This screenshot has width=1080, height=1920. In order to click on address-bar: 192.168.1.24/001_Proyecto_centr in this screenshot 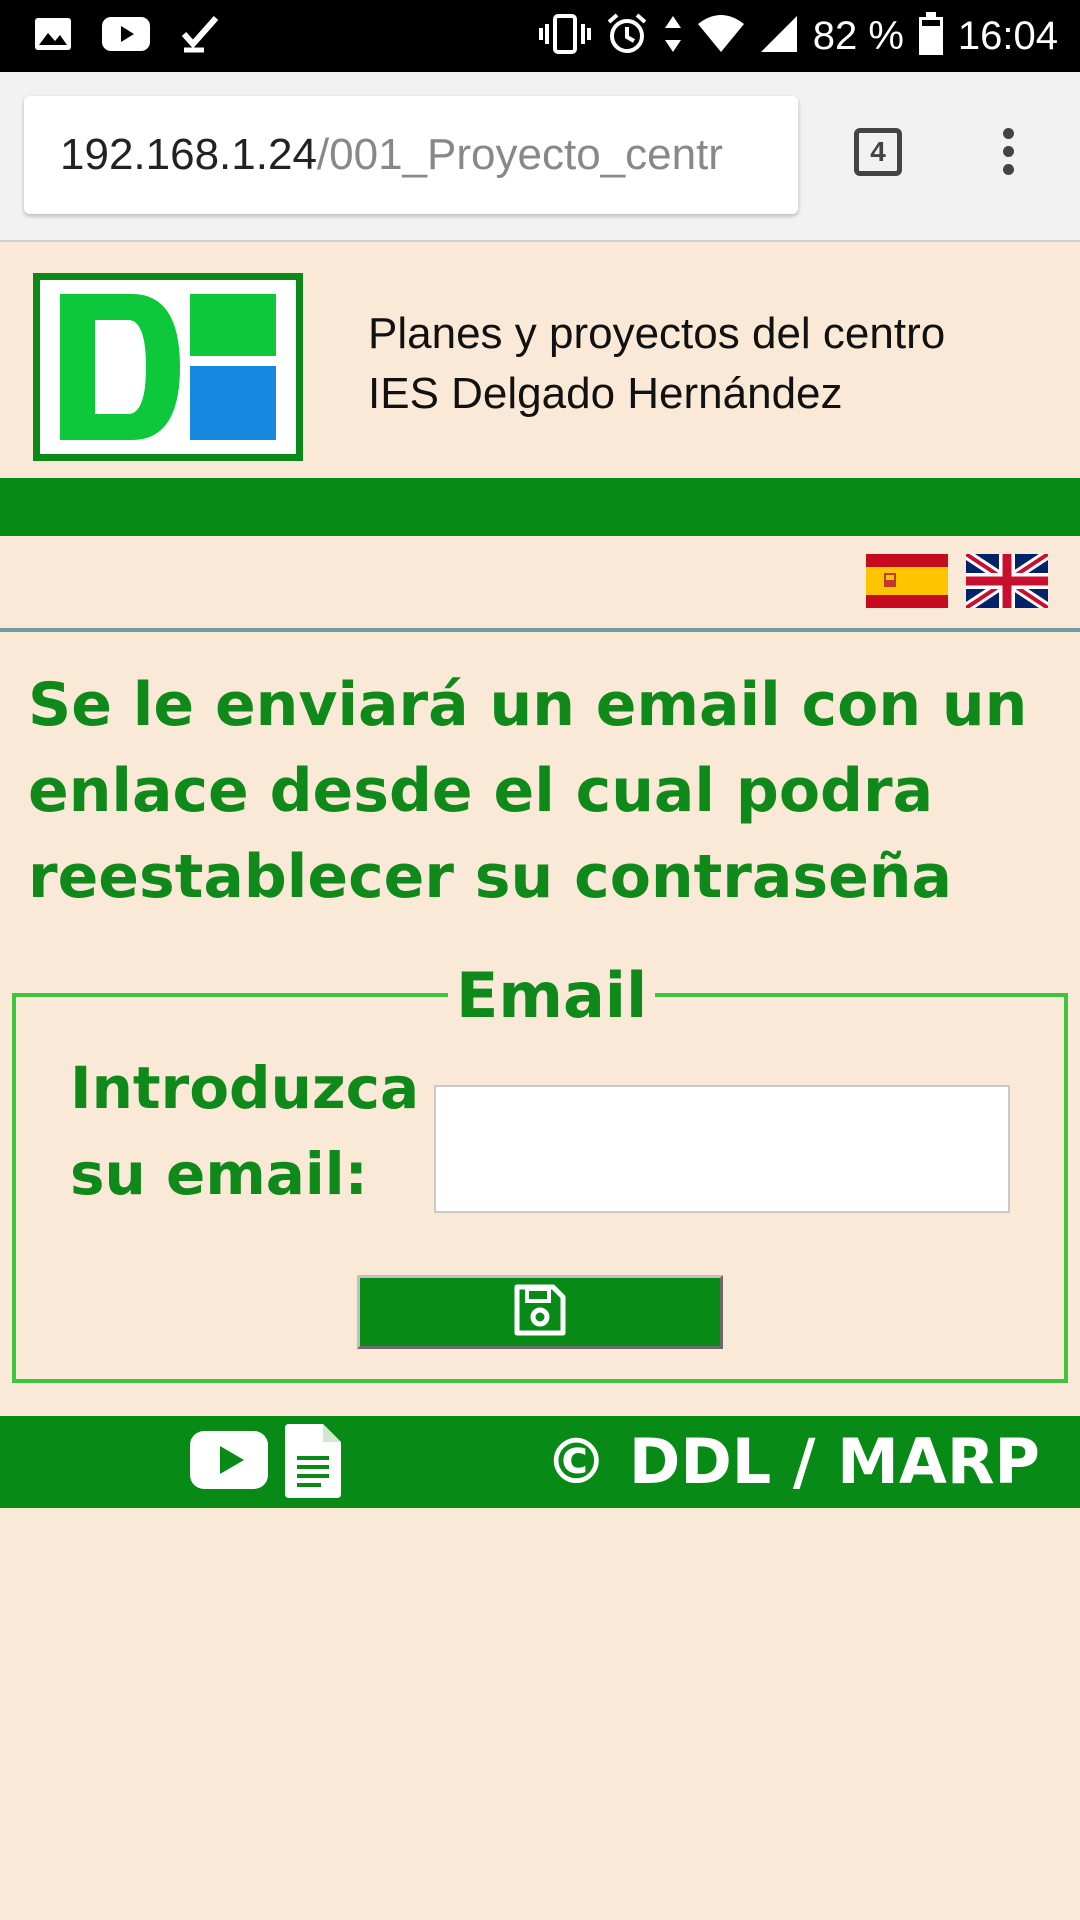, I will do `click(411, 155)`.